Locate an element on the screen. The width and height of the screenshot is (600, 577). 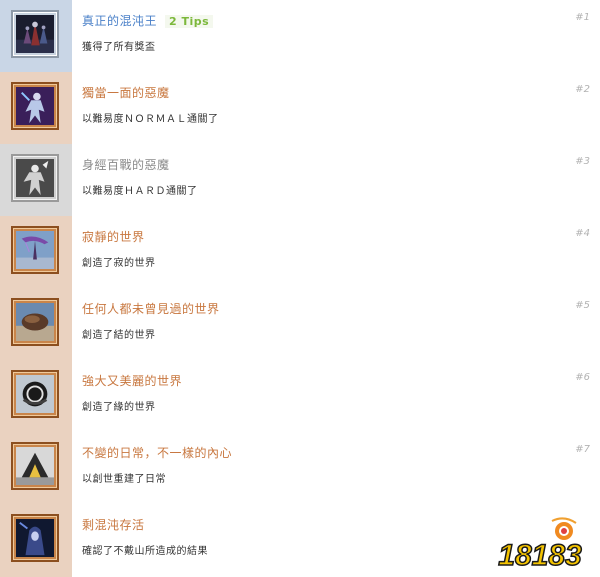
trophy-description: 創造了寂的世界 is located at coordinates (119, 263).